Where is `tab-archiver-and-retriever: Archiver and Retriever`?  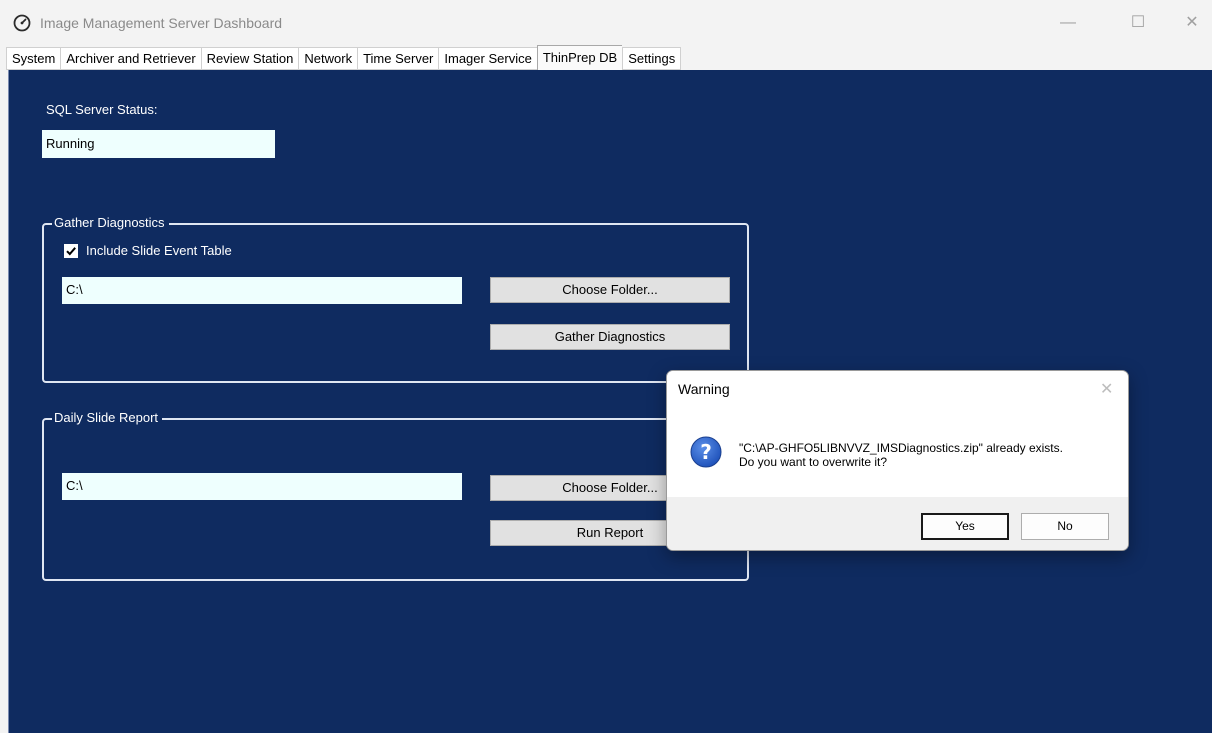
tab-archiver-and-retriever: Archiver and Retriever is located at coordinates (130, 58).